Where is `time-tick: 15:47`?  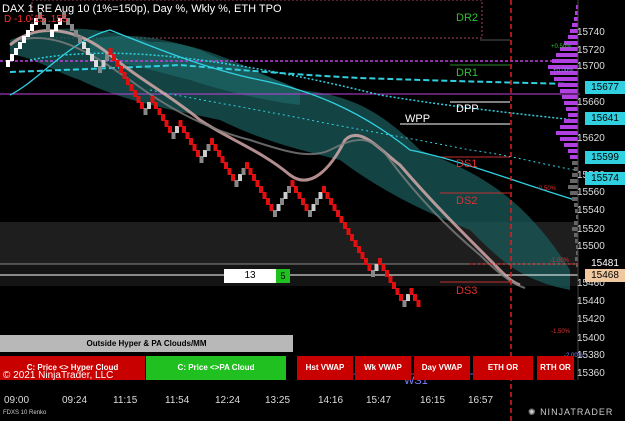
time-tick: 15:47 is located at coordinates (379, 400).